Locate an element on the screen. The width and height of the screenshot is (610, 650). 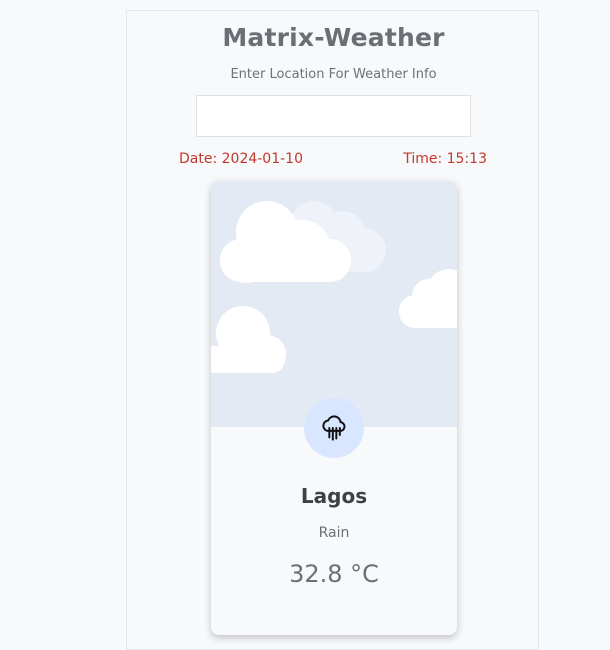
location-prompt: Enter Location For Weather Info is located at coordinates (333, 74).